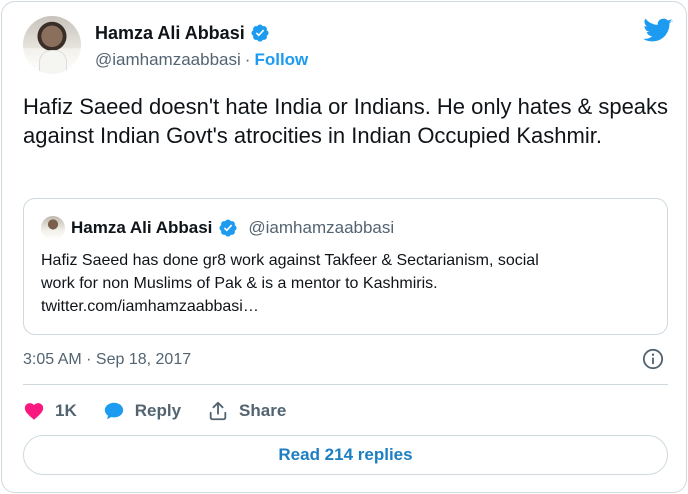 The image size is (688, 494). Describe the element at coordinates (170, 33) in the screenshot. I see `author-name: Hamza Ali Abbasi` at that location.